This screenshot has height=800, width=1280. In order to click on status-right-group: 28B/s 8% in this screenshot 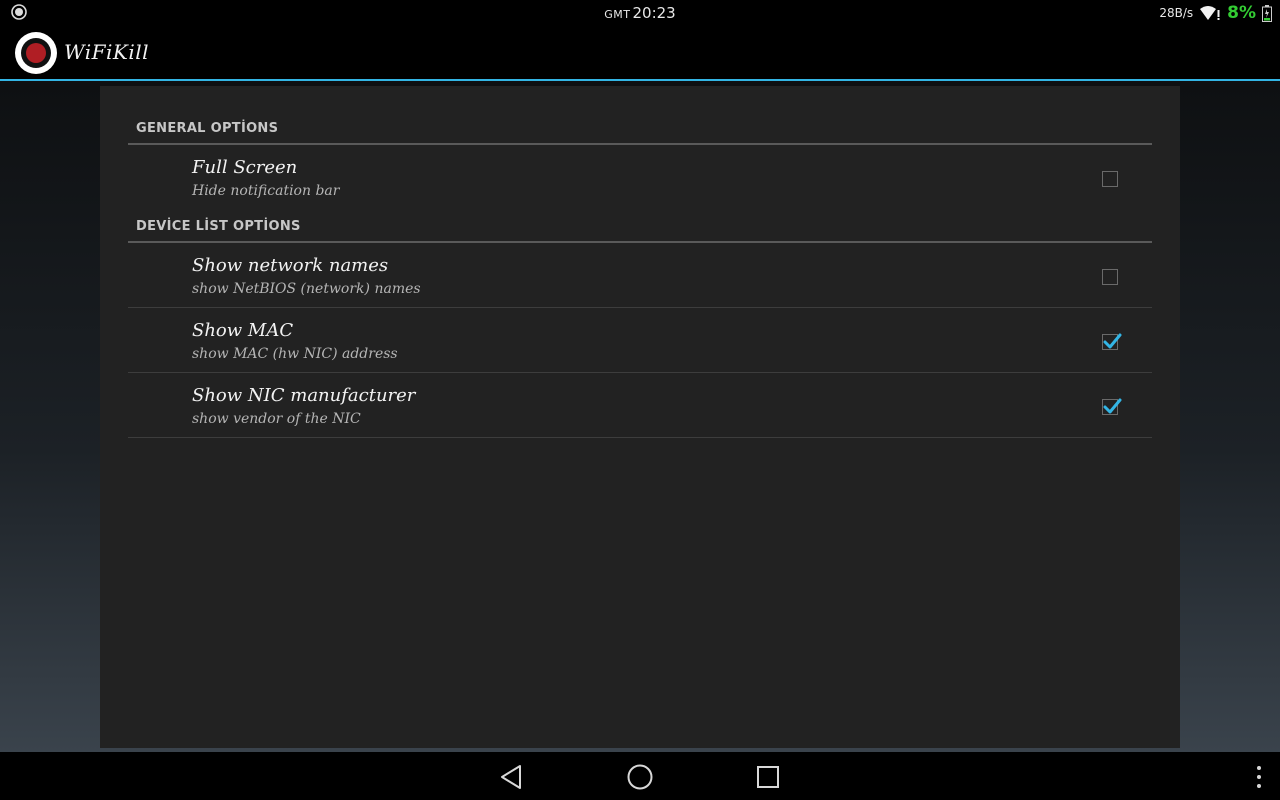, I will do `click(1215, 13)`.